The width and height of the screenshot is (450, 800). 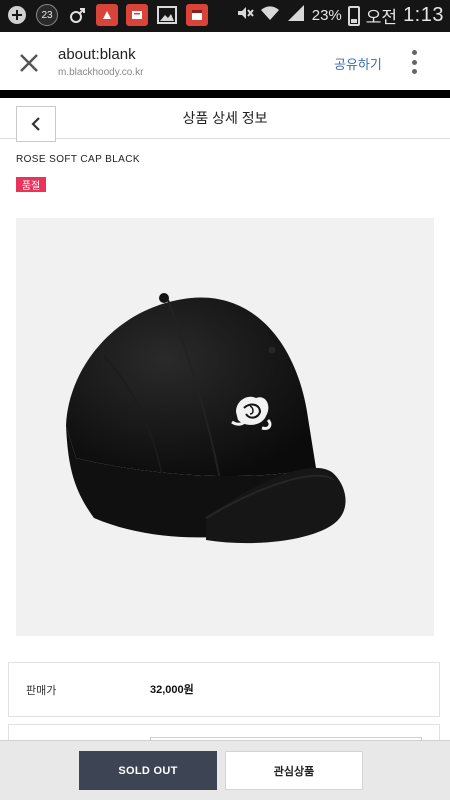 What do you see at coordinates (225, 16) in the screenshot?
I see `status-bar: 23 23% 오전 1:13` at bounding box center [225, 16].